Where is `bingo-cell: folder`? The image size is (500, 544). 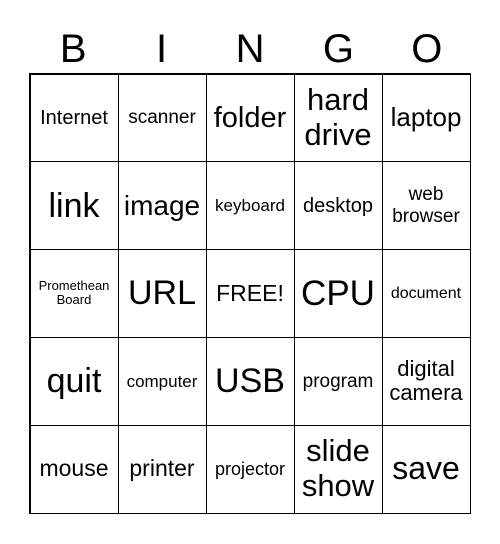 bingo-cell: folder is located at coordinates (250, 118).